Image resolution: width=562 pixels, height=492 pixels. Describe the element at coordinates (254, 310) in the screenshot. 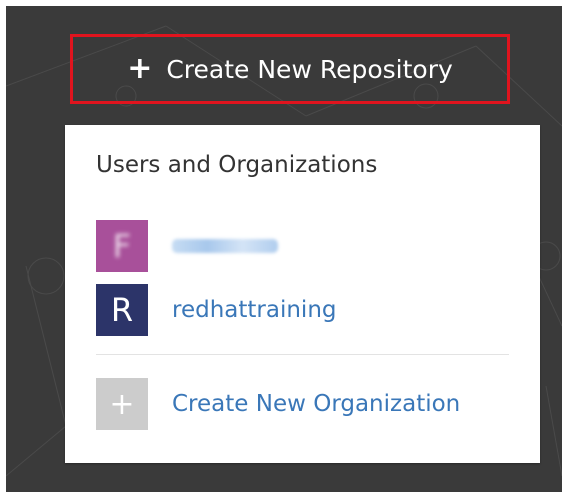

I see `organization-link: redhattraining` at that location.